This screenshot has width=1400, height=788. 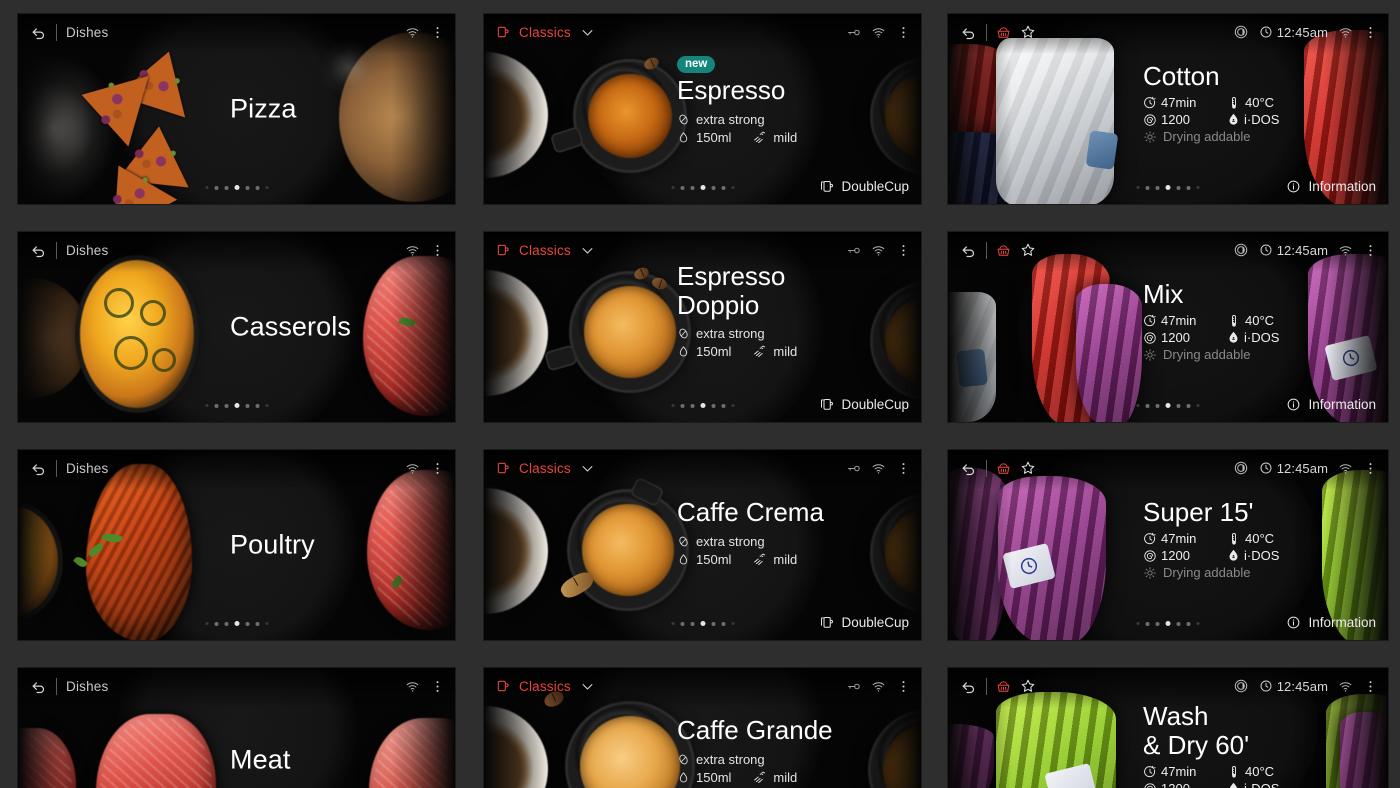 What do you see at coordinates (1168, 728) in the screenshot?
I see `laundry-card: 12:45am Wash & Dry 60' 47min 40°C 1200` at bounding box center [1168, 728].